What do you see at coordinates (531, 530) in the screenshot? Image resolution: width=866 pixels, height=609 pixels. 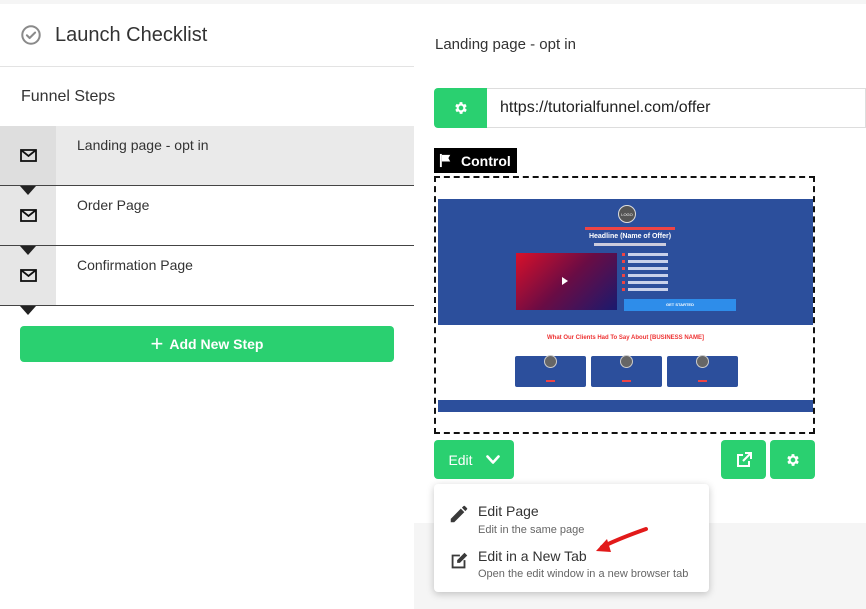 I see `menu-item-description: Edit in the same page` at bounding box center [531, 530].